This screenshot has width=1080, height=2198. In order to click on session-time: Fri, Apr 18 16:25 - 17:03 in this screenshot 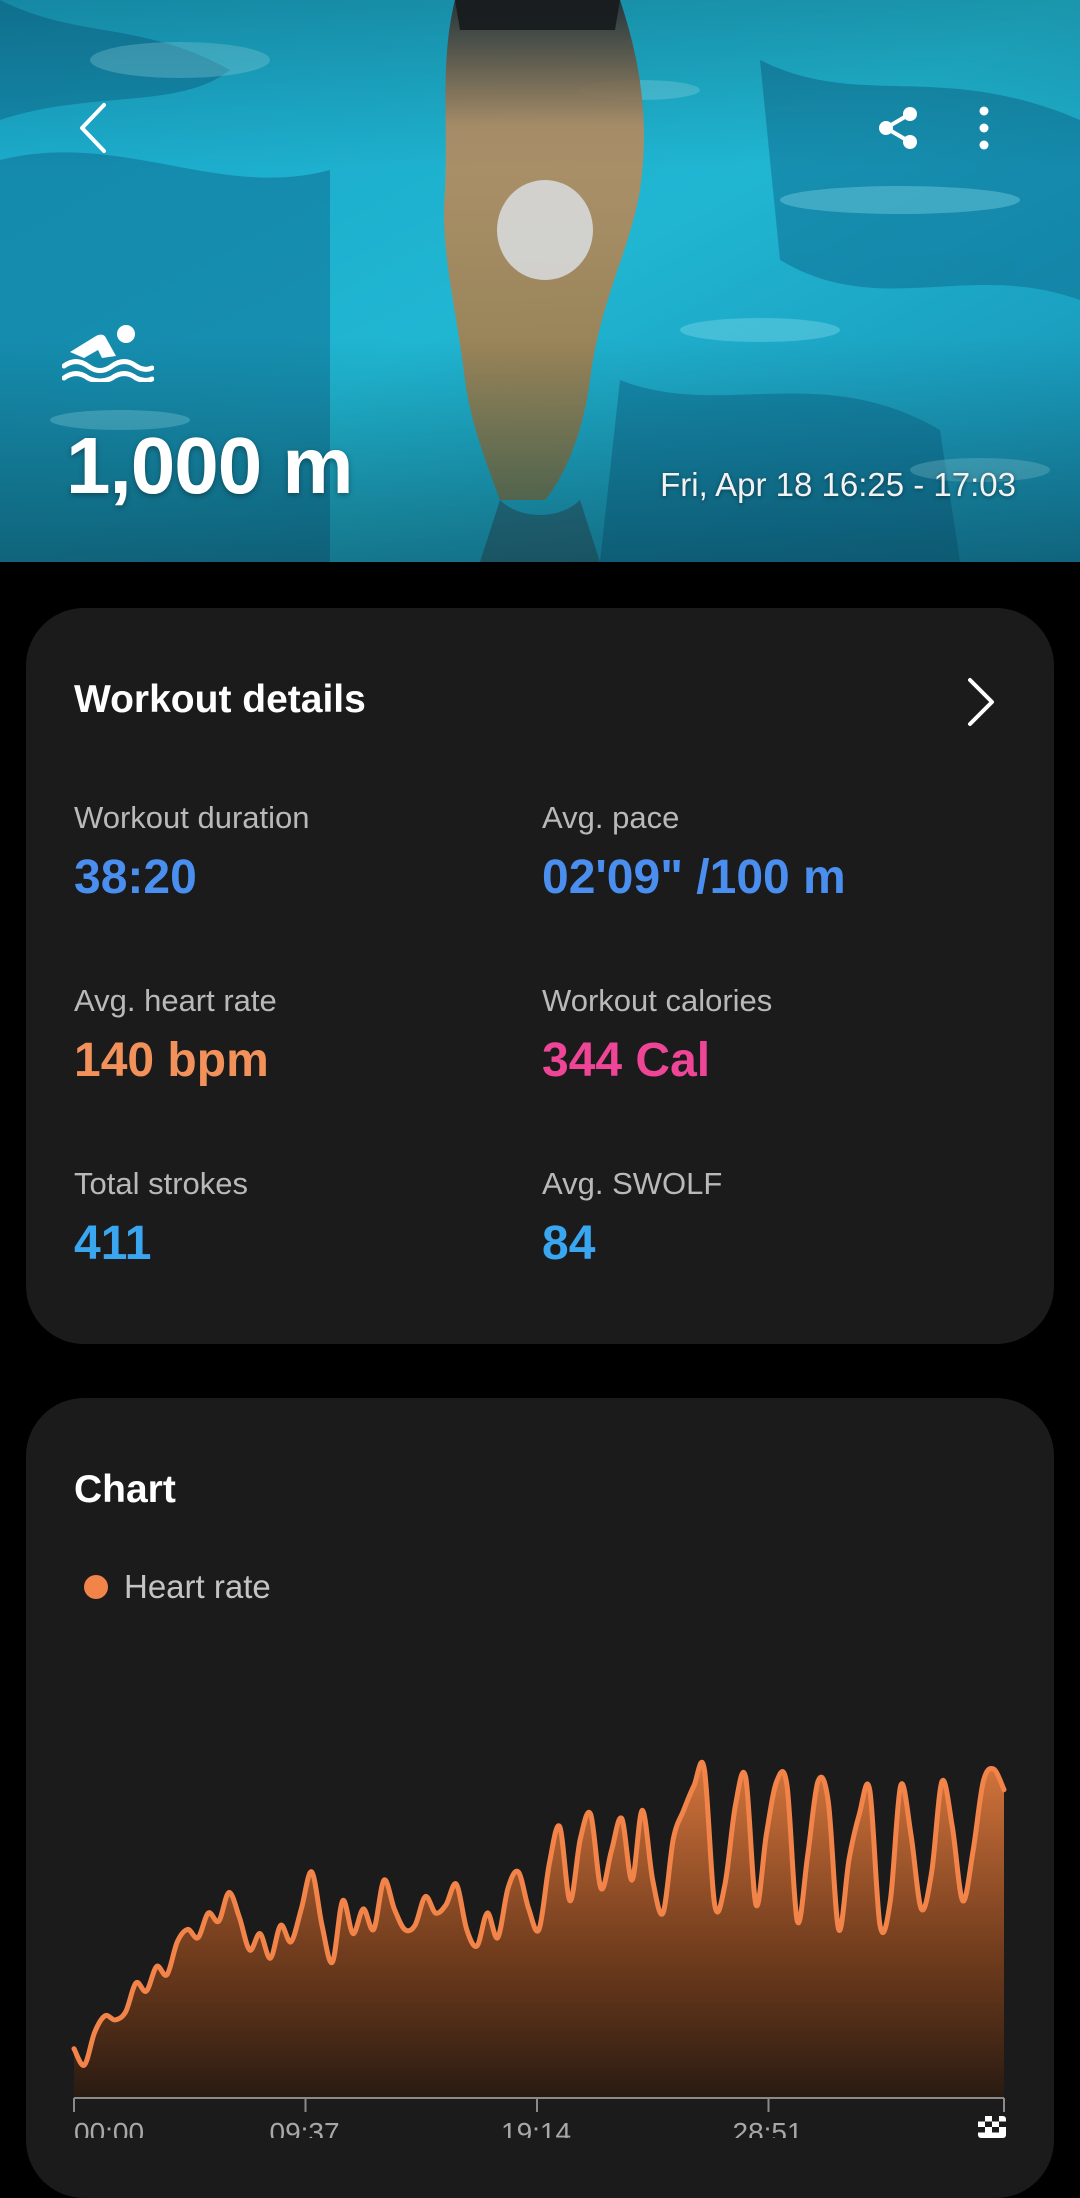, I will do `click(838, 484)`.